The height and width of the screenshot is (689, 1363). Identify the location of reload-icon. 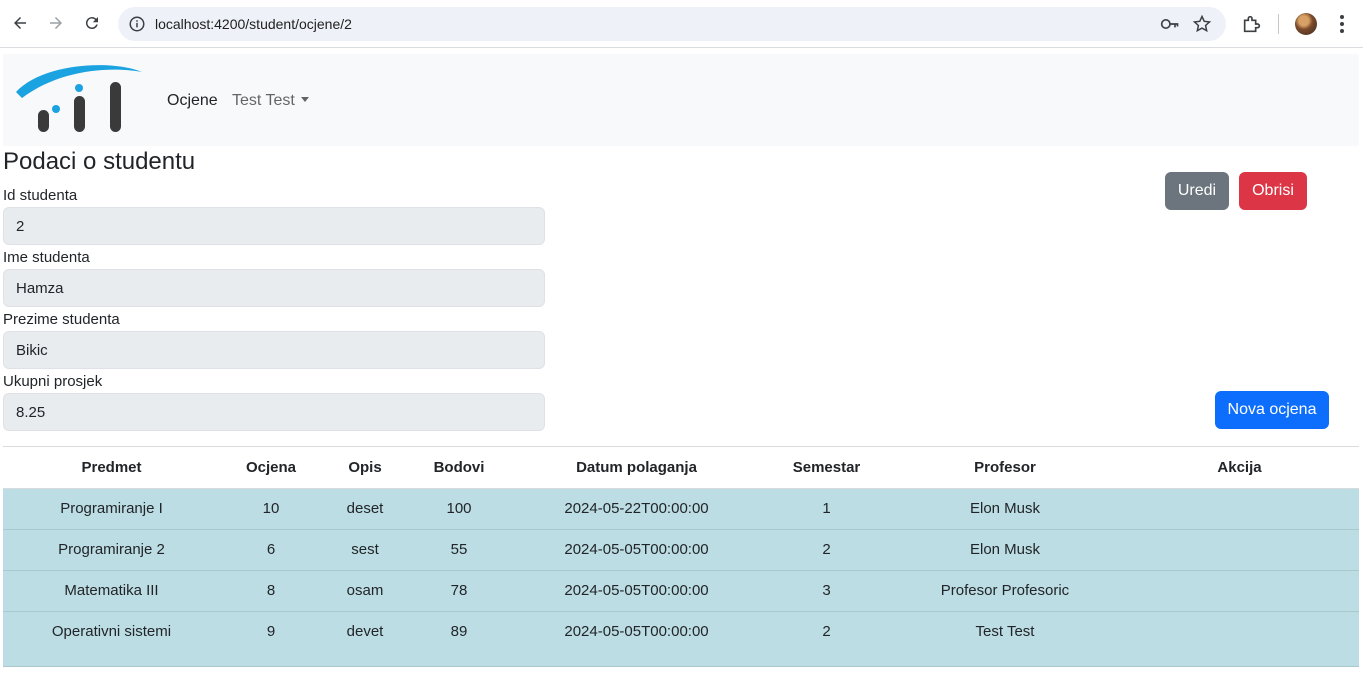
(91, 23).